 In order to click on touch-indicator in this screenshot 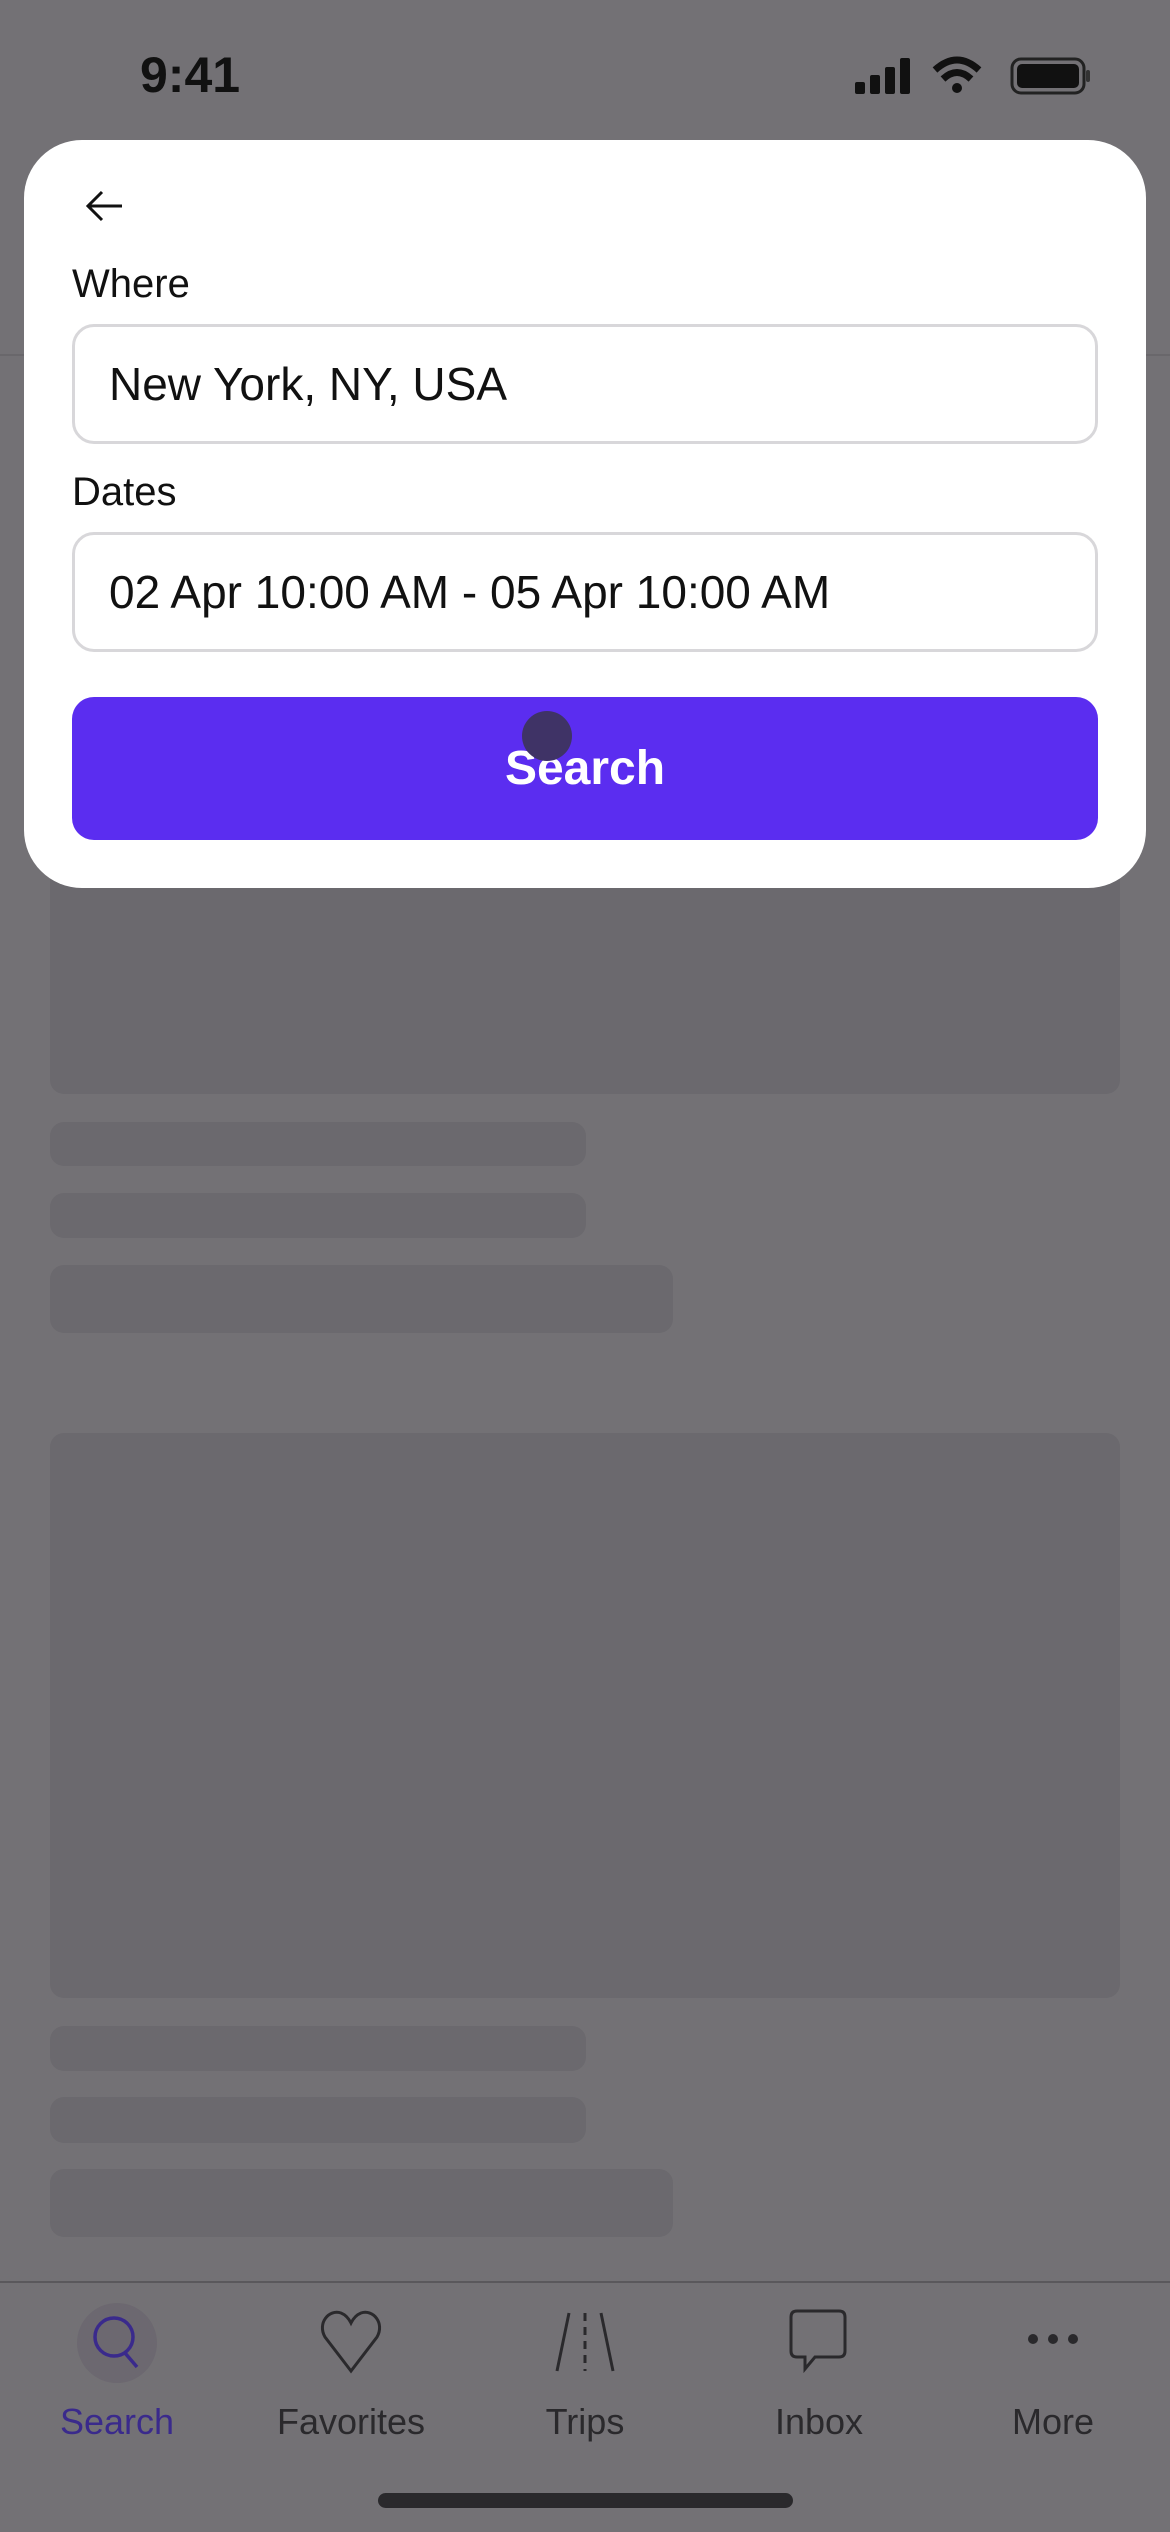, I will do `click(547, 736)`.